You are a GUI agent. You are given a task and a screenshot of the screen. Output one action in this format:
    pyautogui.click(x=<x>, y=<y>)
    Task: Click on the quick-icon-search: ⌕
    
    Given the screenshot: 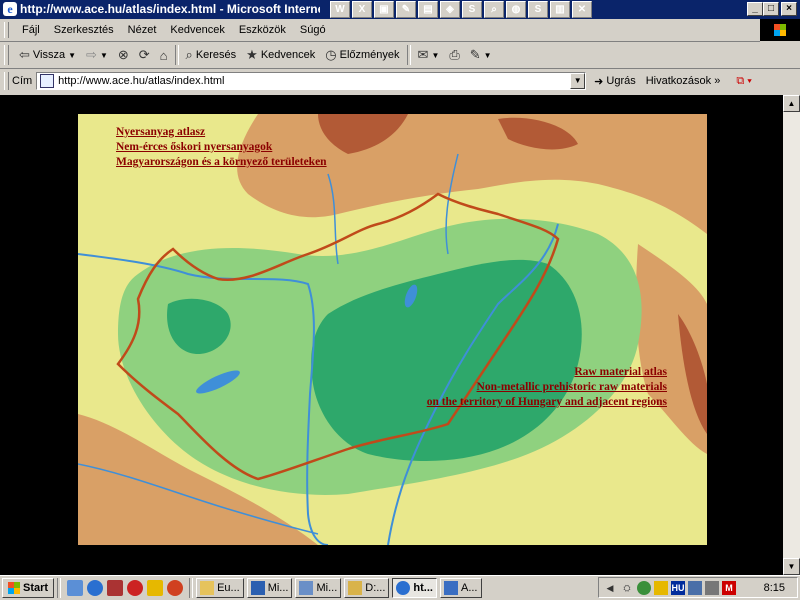 What is the action you would take?
    pyautogui.click(x=494, y=9)
    